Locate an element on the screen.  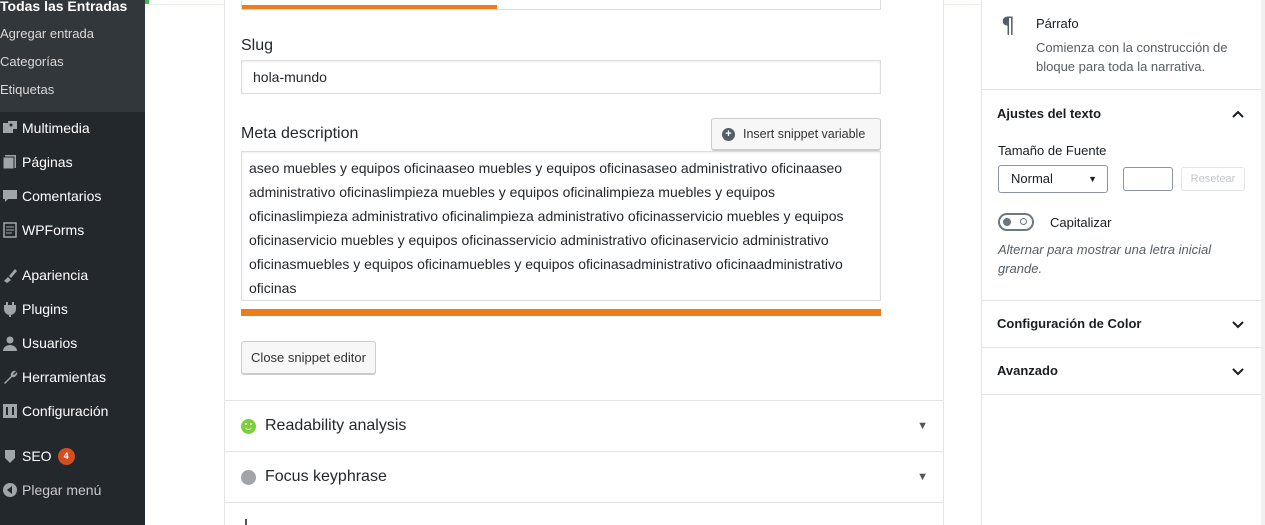
pages-icon is located at coordinates (10, 162).